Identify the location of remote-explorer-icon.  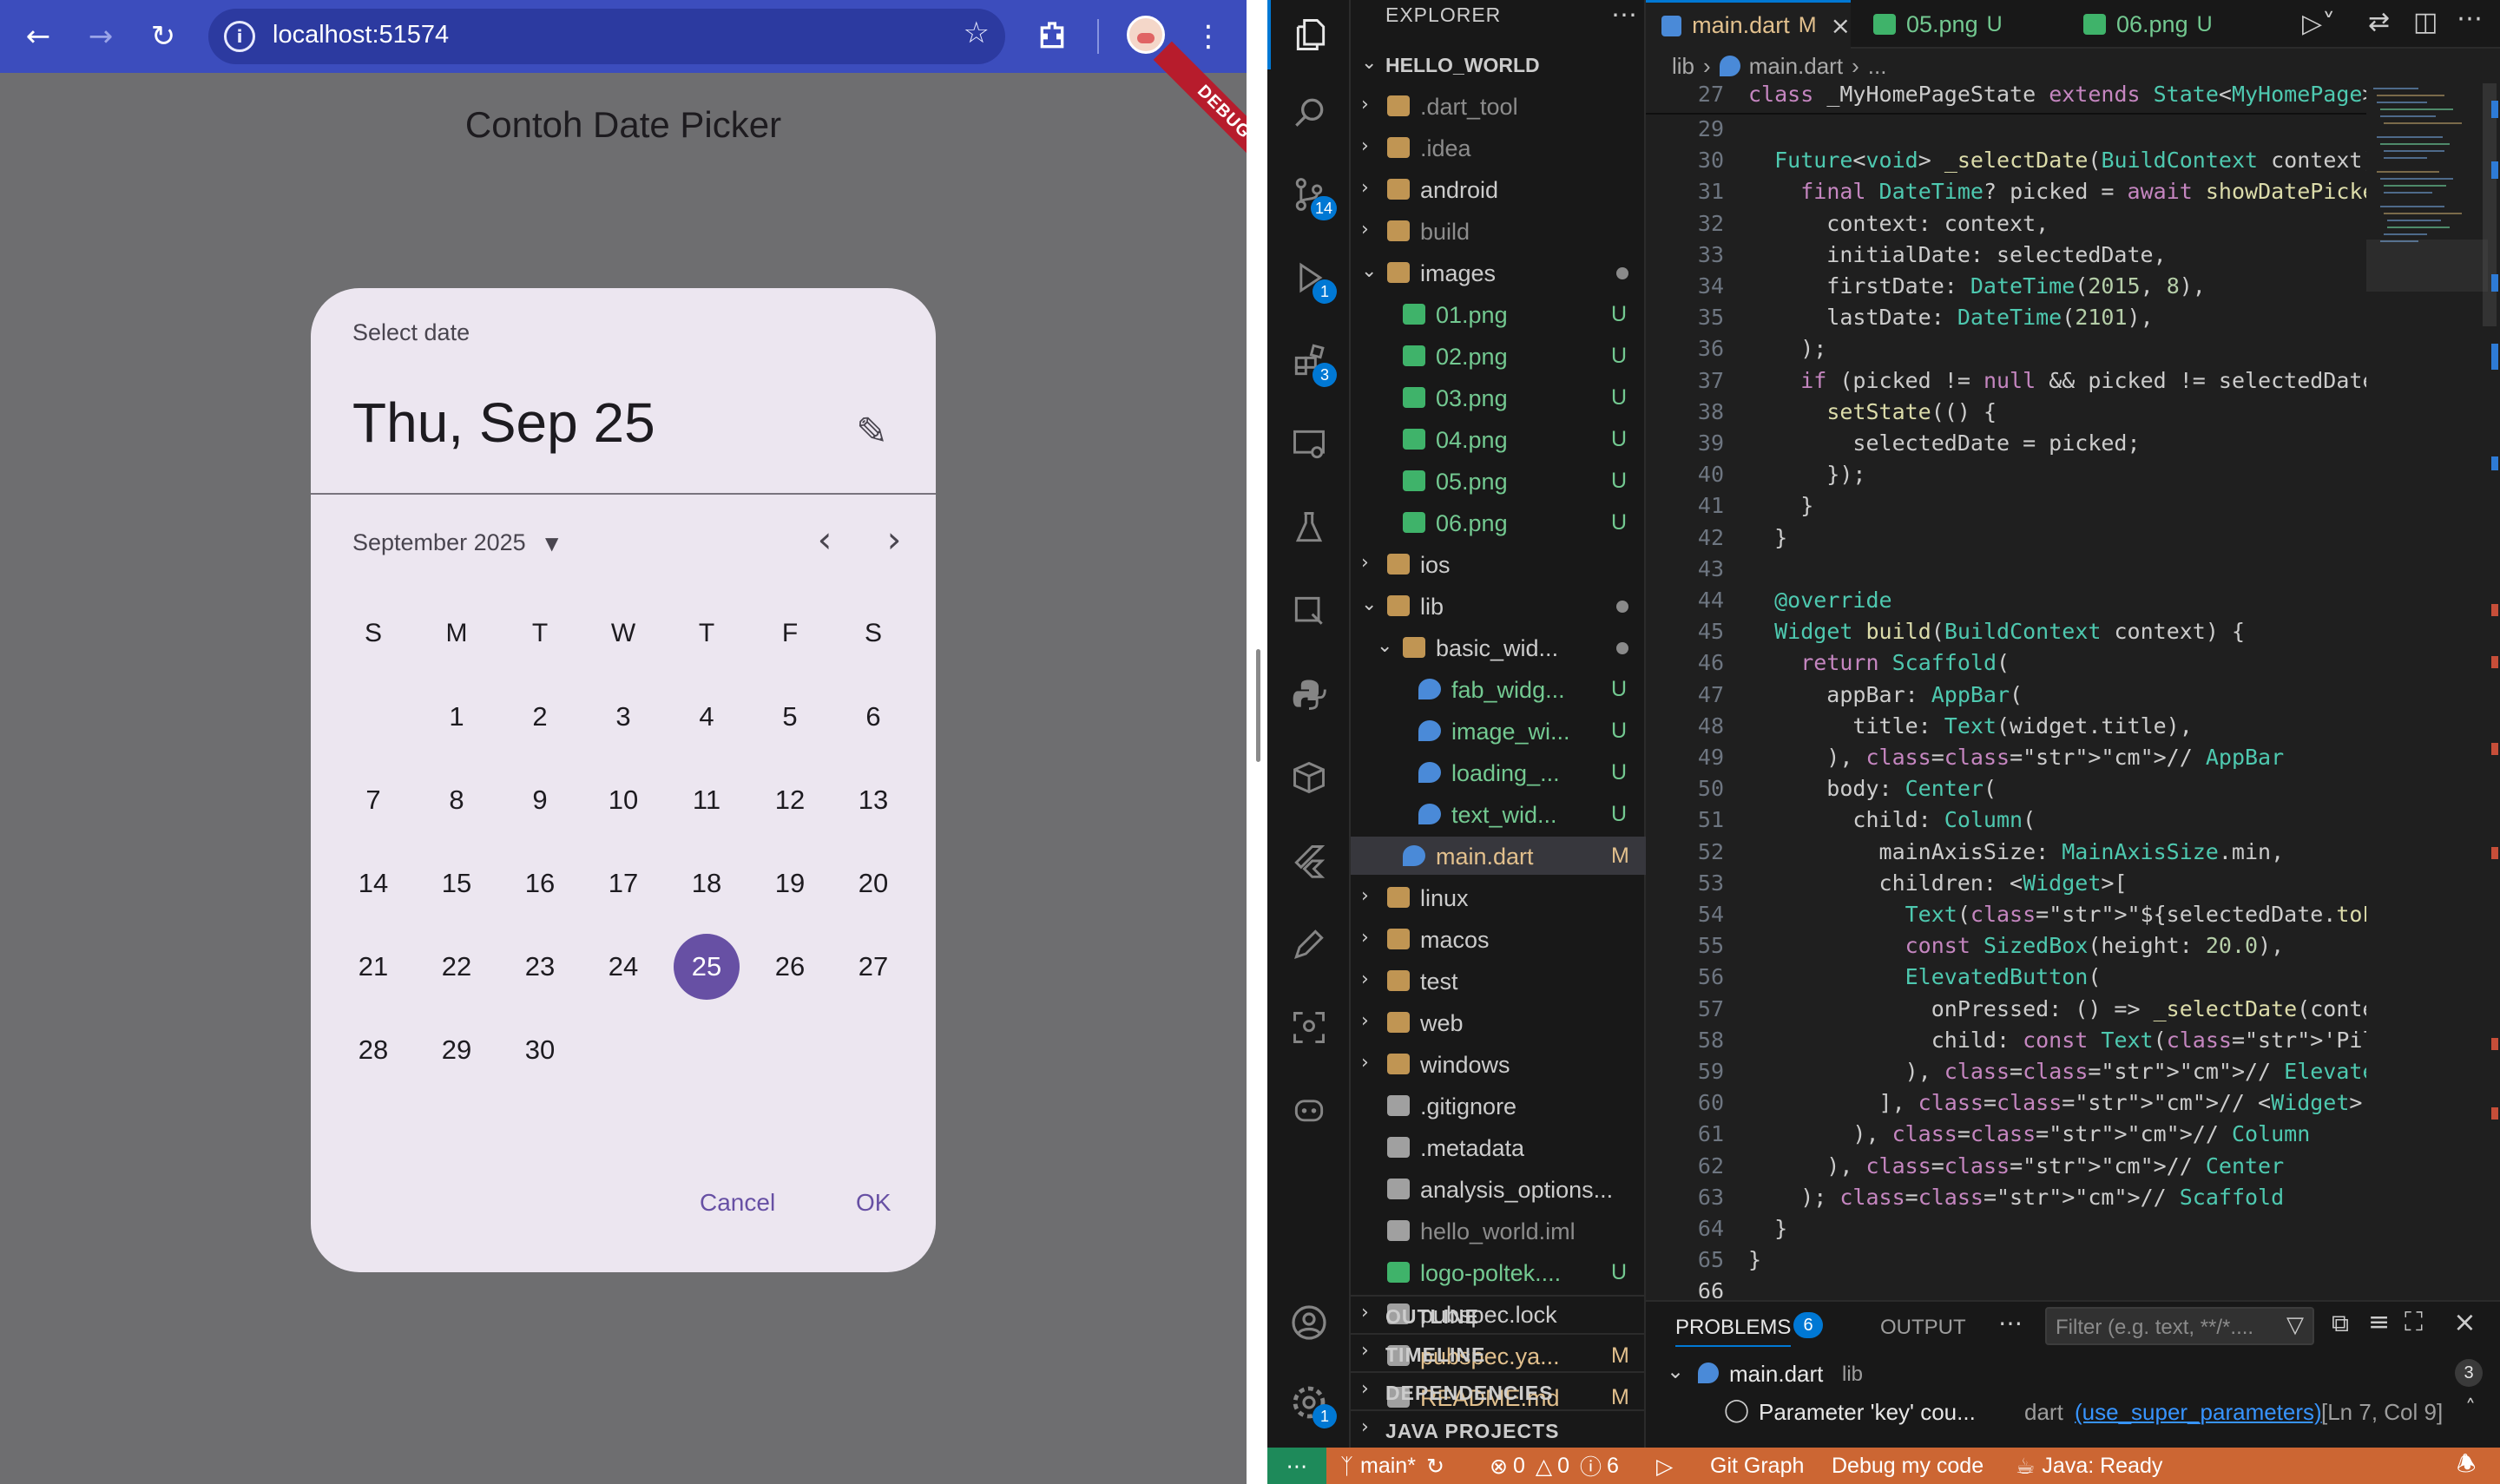
(1309, 444).